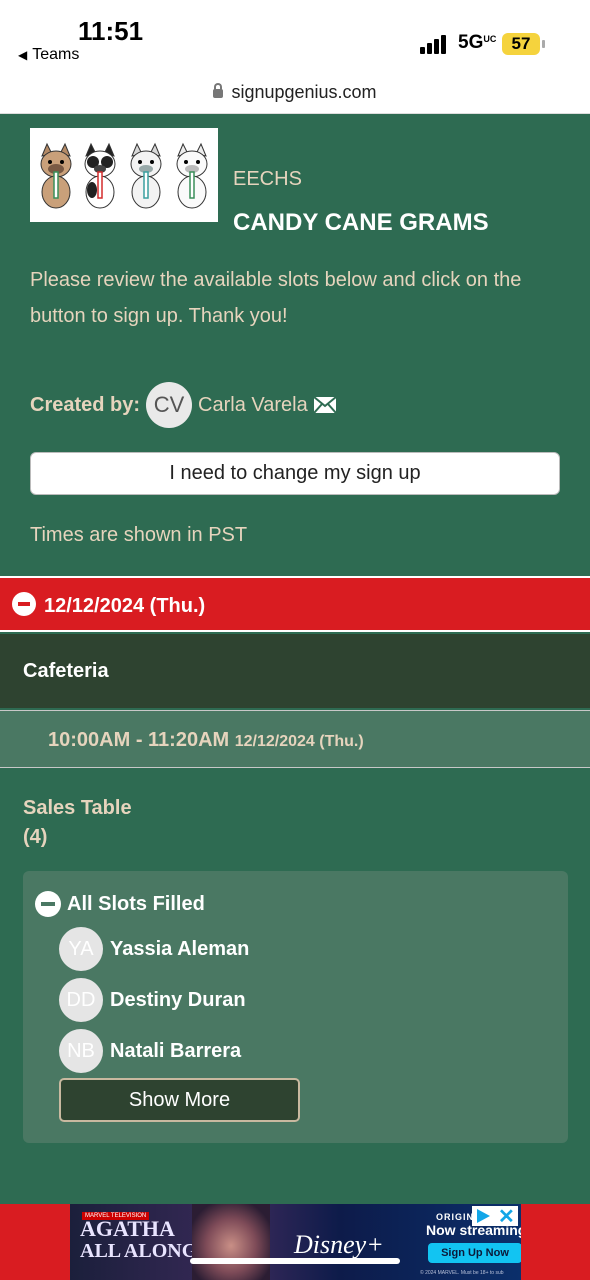 This screenshot has width=590, height=1280. I want to click on slot-count: (4), so click(35, 837).